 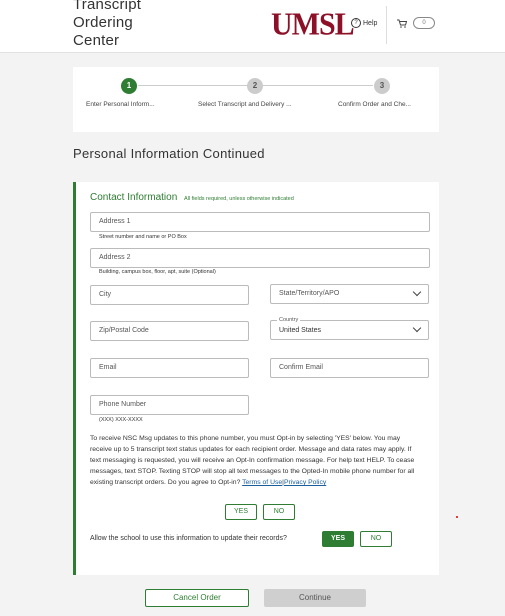 I want to click on cart-button: 0, so click(x=416, y=23).